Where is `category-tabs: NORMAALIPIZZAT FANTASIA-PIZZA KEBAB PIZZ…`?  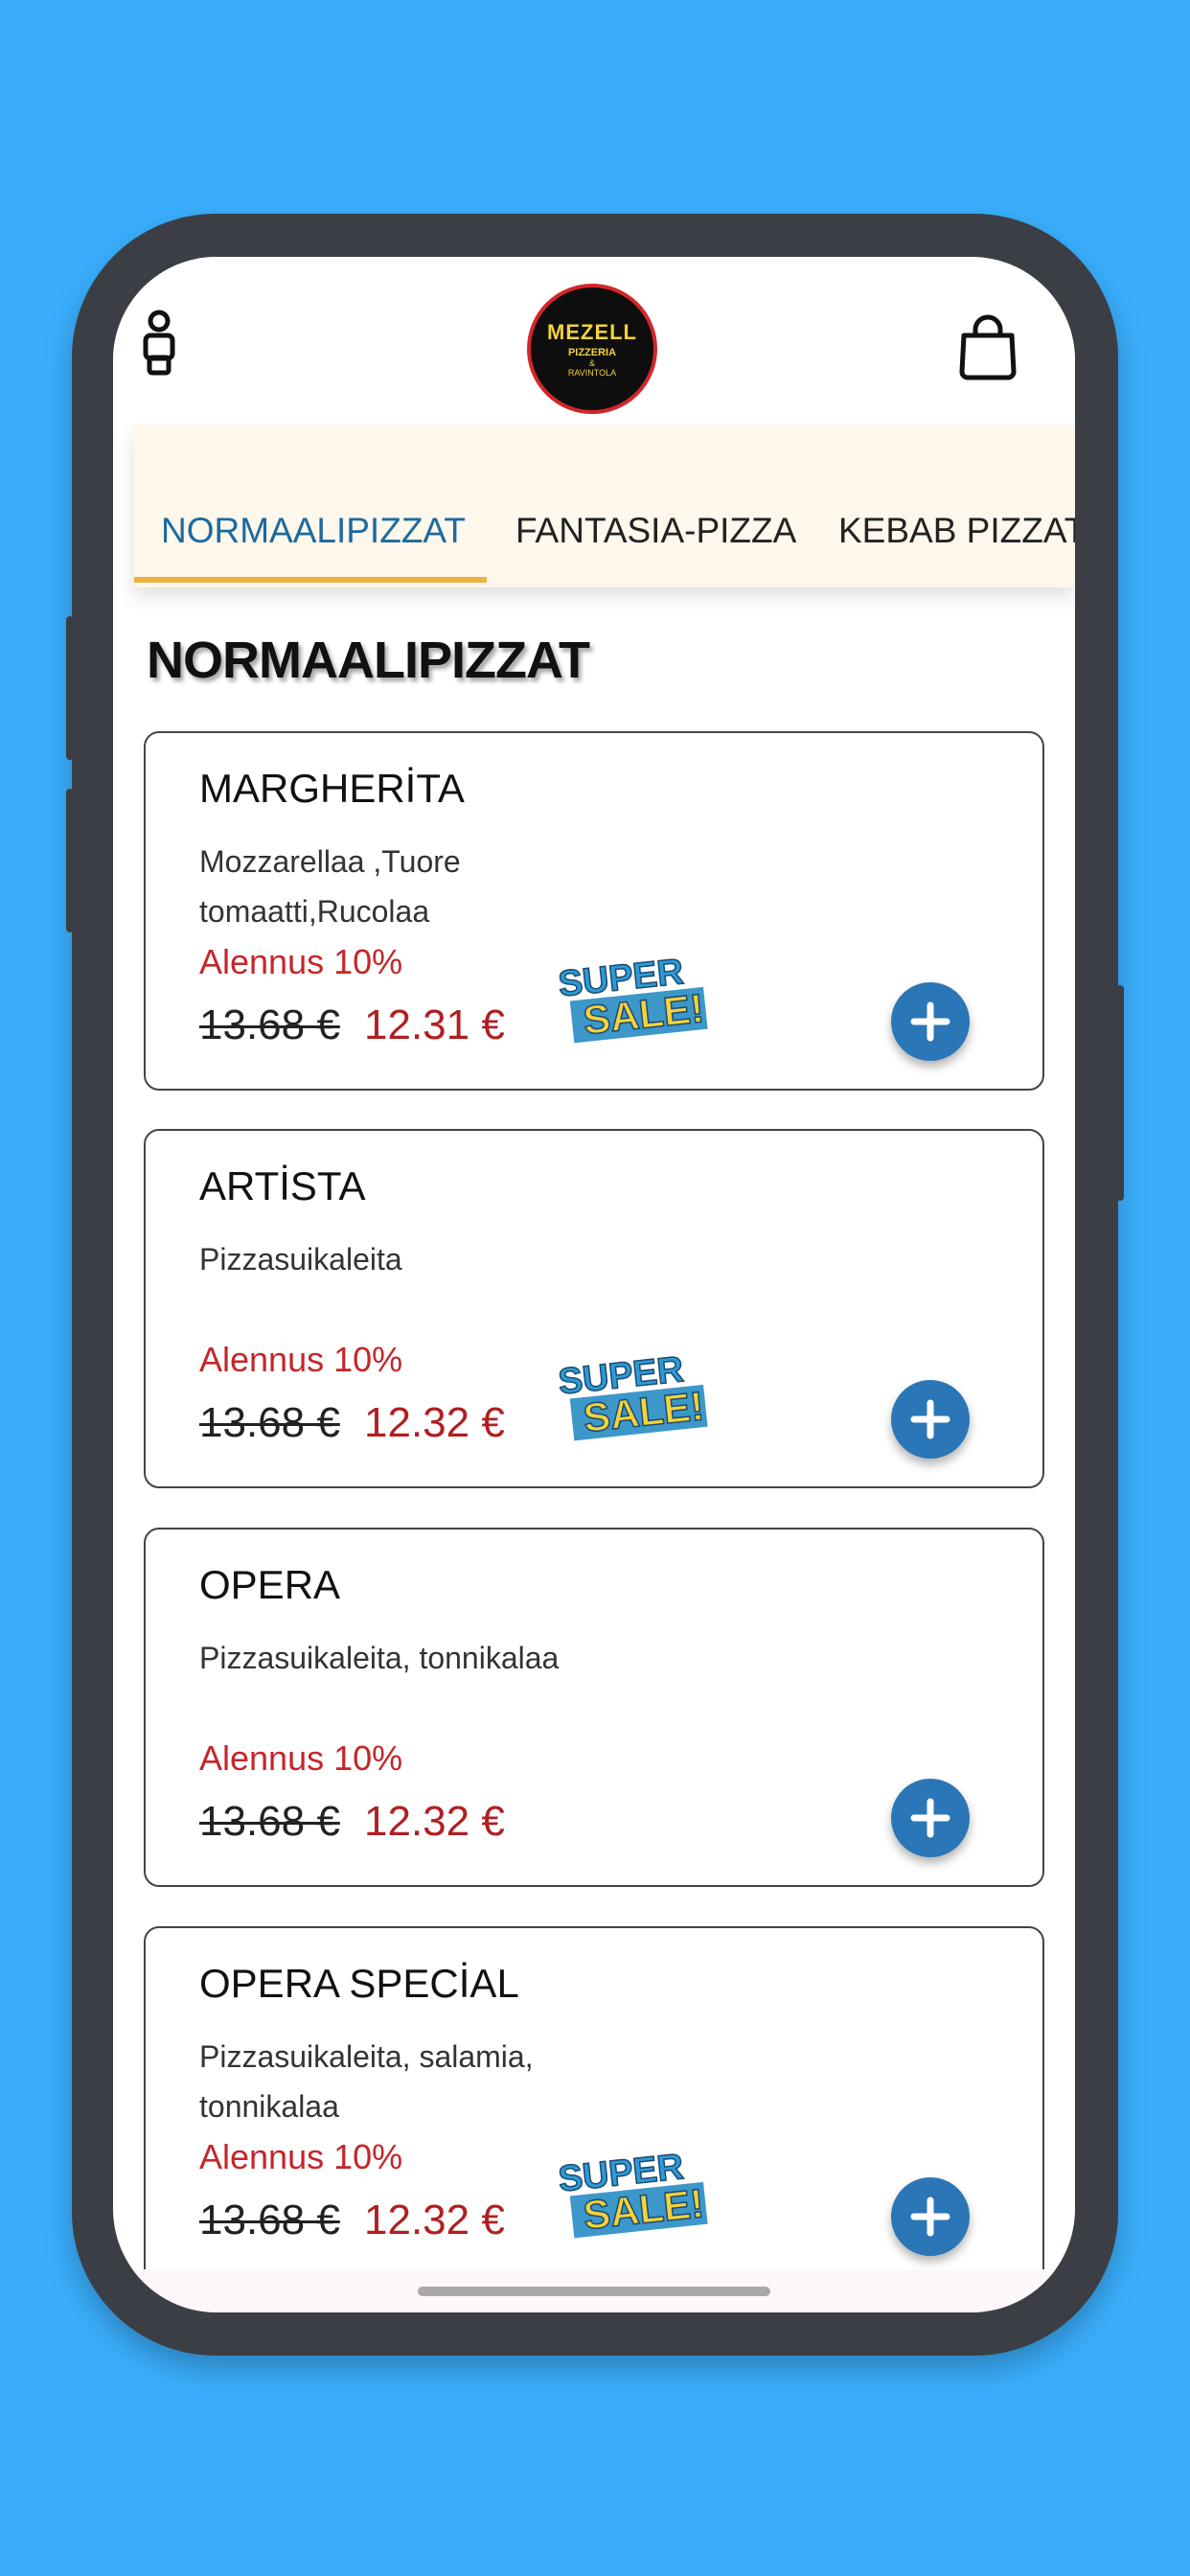
category-tabs: NORMAALIPIZZAT FANTASIA-PIZZA KEBAB PIZZ… is located at coordinates (605, 506).